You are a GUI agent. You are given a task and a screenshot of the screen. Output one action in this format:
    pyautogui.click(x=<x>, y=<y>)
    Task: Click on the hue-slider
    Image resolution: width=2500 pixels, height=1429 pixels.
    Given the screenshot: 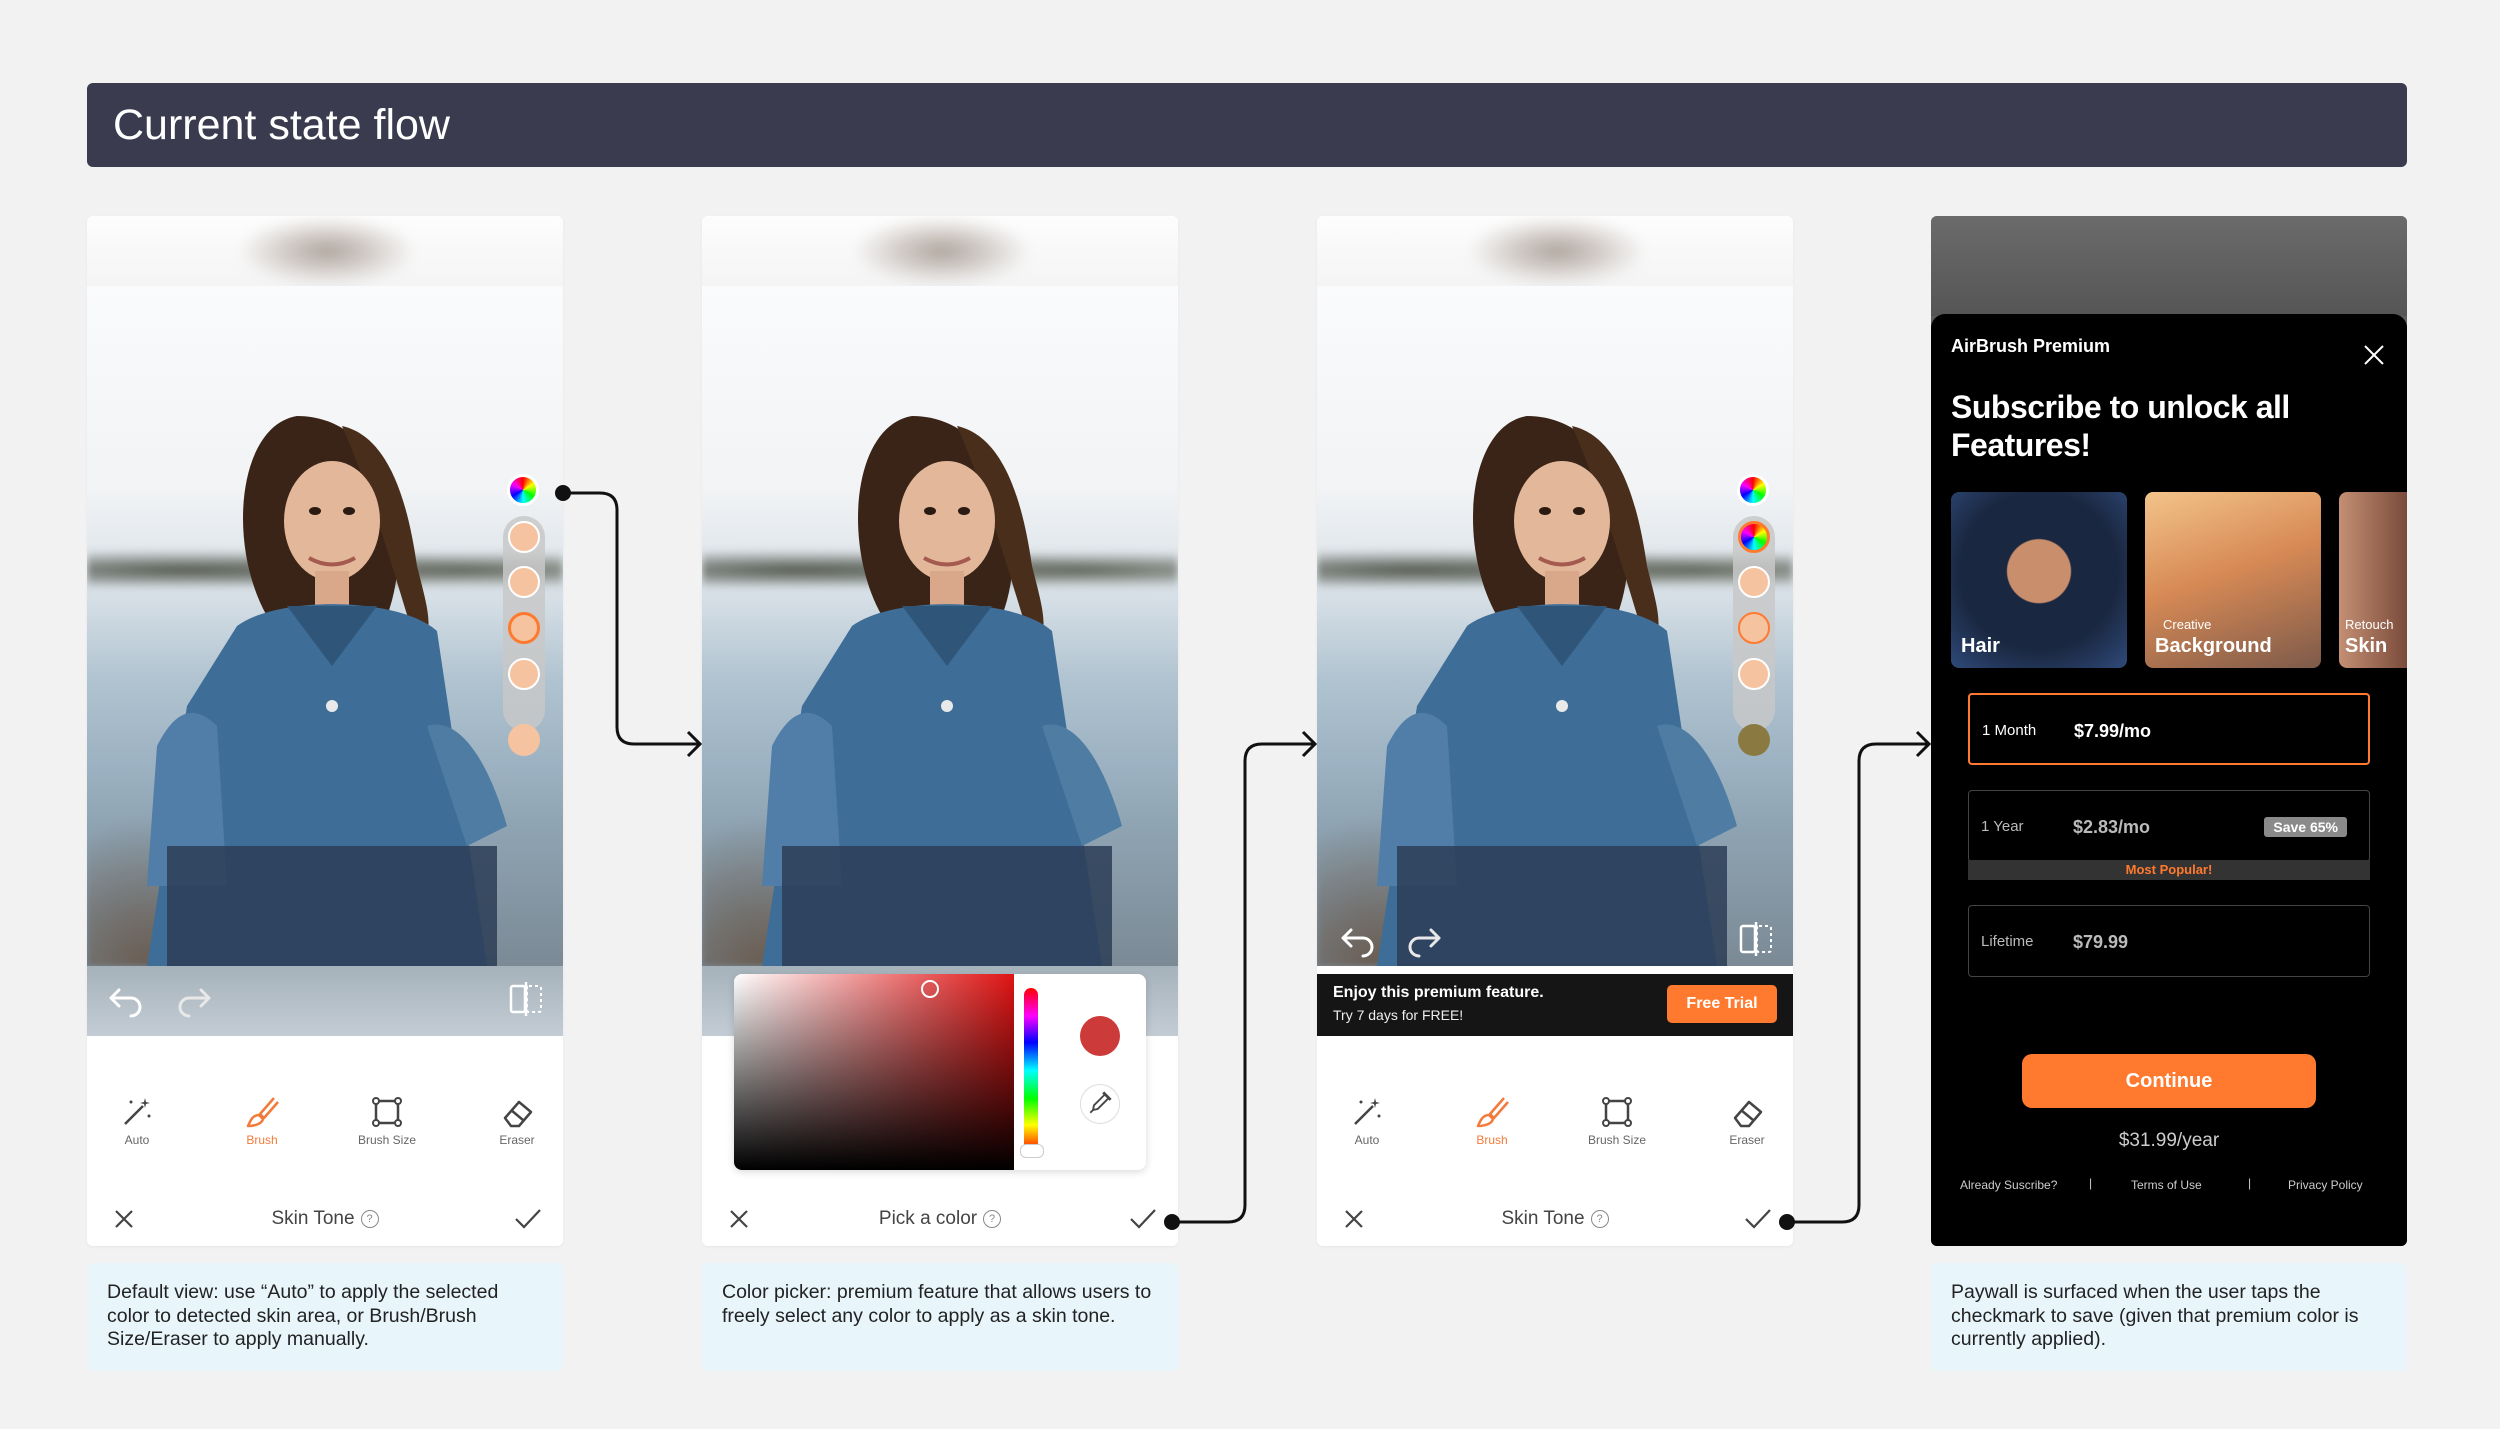 What is the action you would take?
    pyautogui.click(x=1031, y=1070)
    